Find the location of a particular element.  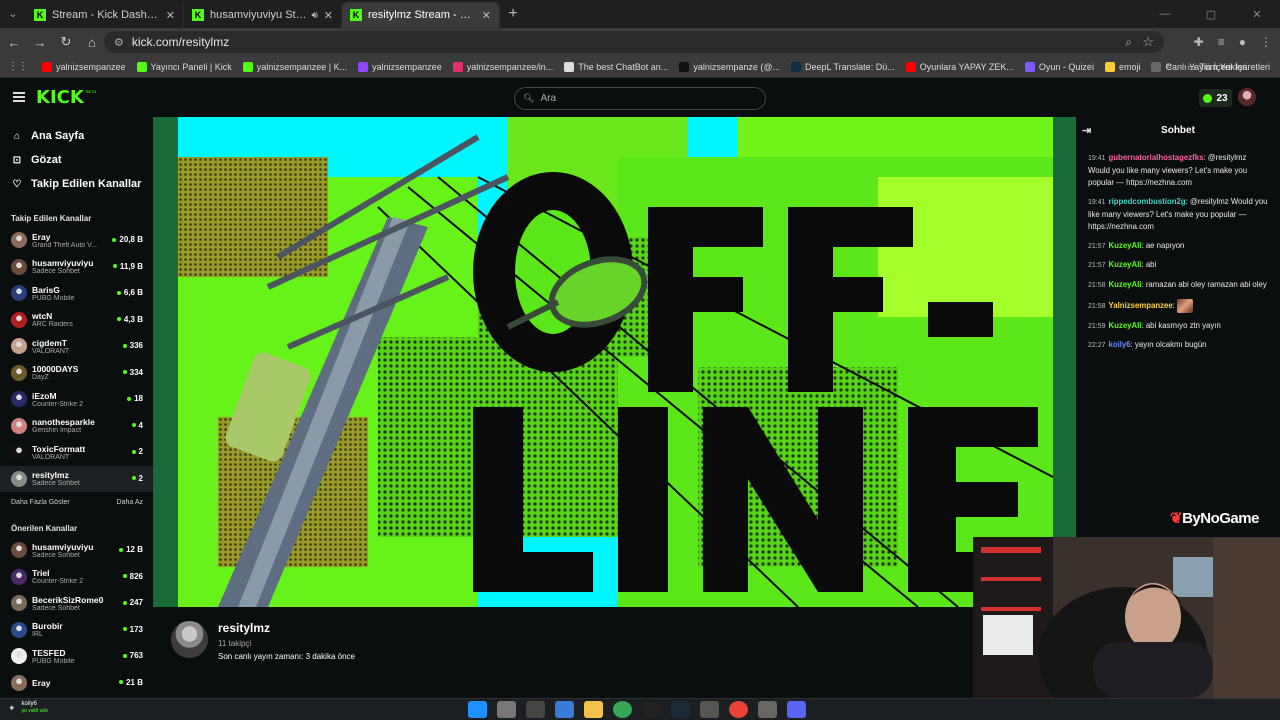

channel-list-item: husamviyuviyu Sadece Sohbet 11,9 B is located at coordinates (76, 267).